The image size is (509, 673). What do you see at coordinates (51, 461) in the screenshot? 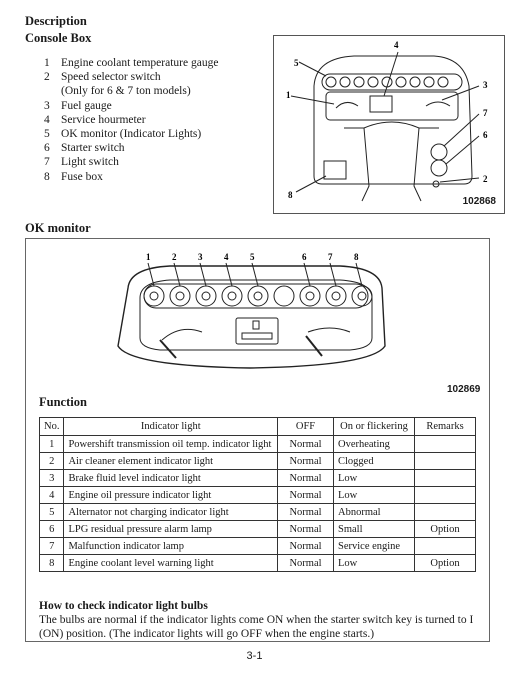
I see `cell-no: 2` at bounding box center [51, 461].